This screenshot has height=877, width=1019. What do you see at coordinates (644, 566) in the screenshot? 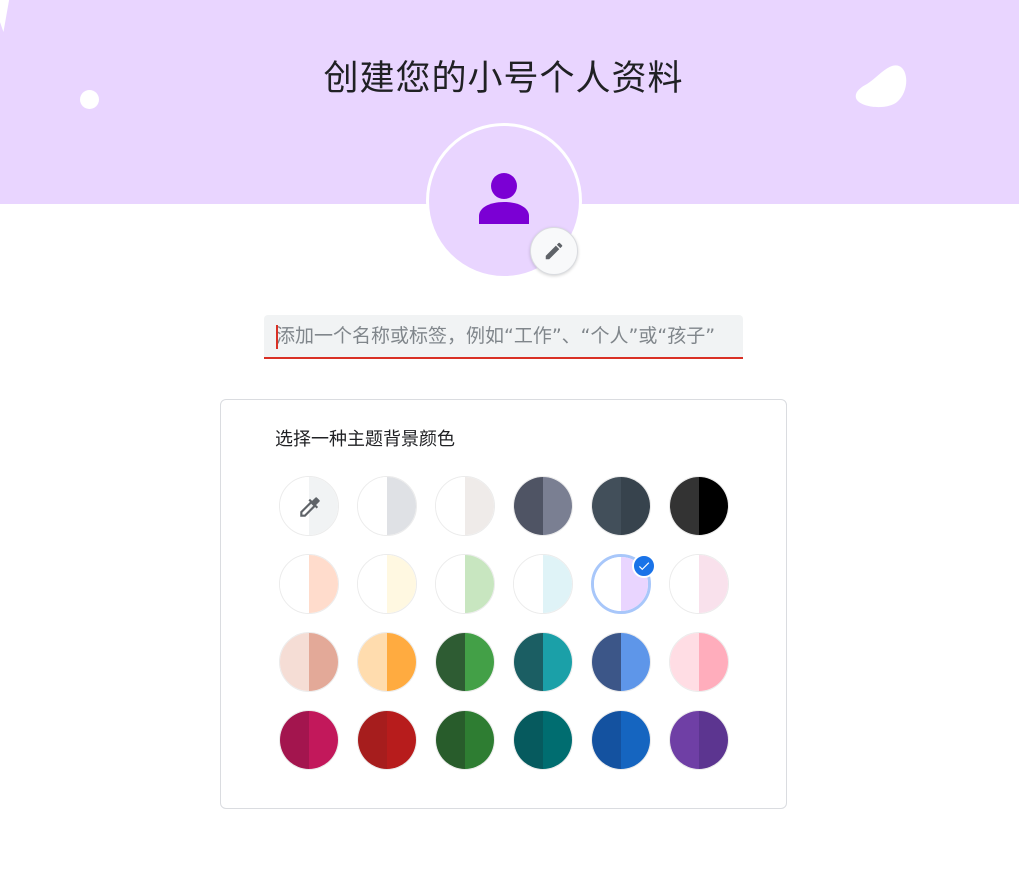
I see `selected-check-icon` at bounding box center [644, 566].